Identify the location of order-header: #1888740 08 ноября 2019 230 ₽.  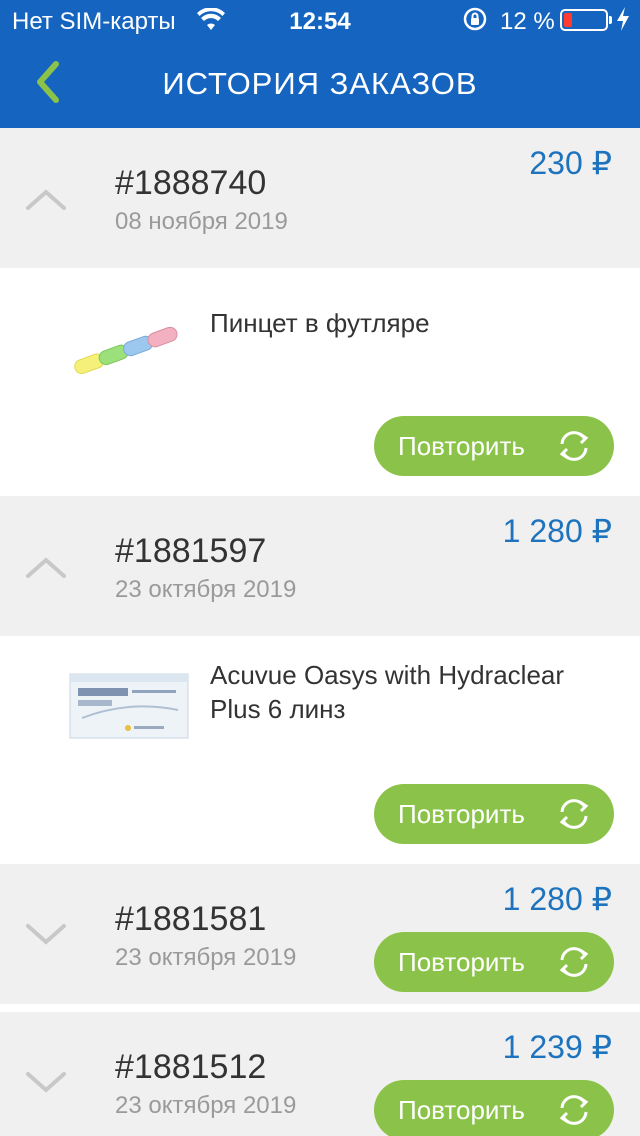
(320, 198).